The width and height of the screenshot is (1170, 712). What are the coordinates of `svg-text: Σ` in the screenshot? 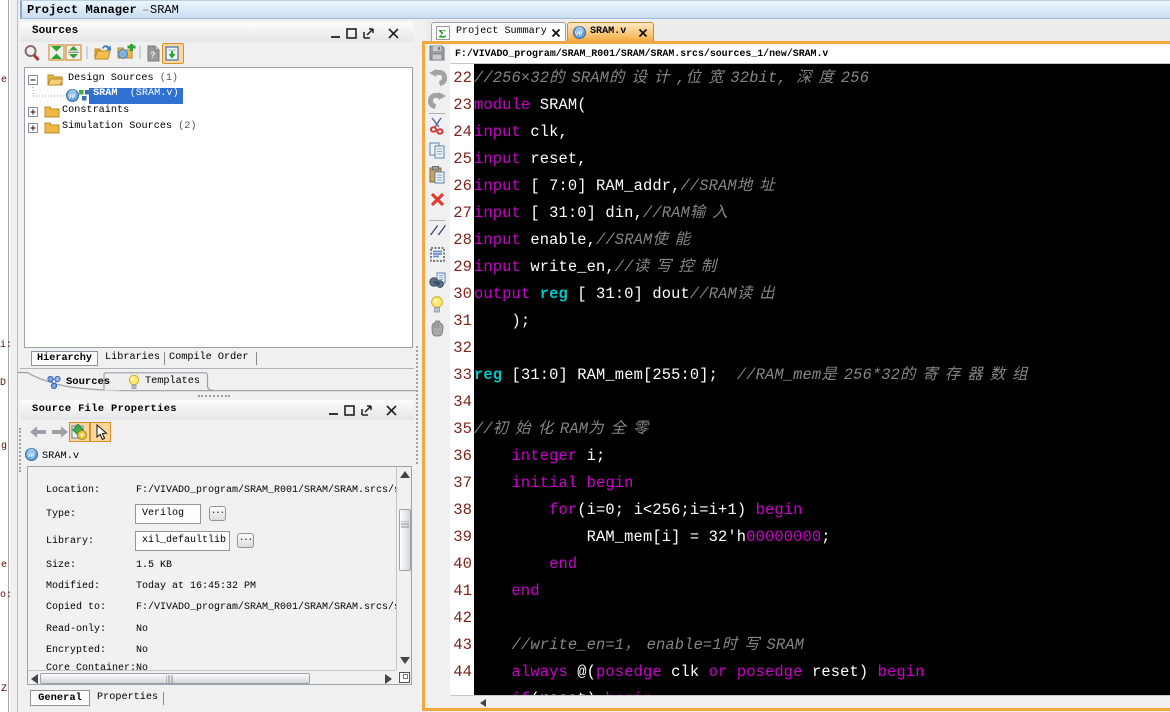 It's located at (443, 34).